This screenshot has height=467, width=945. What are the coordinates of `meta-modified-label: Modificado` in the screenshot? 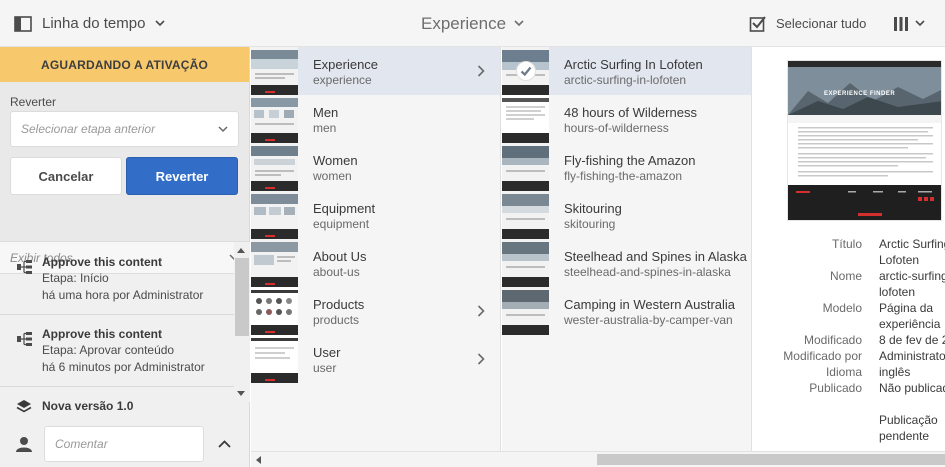 It's located at (832, 340).